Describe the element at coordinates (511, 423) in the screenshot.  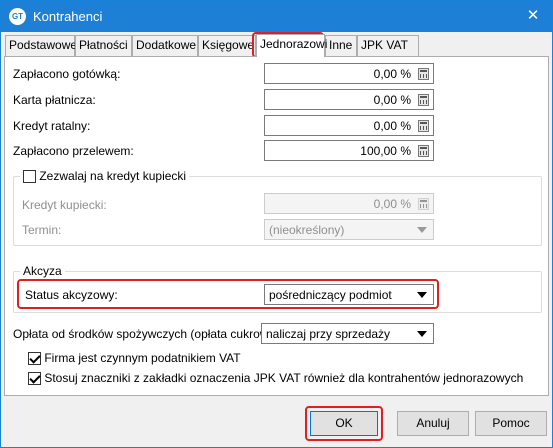
I see `help-button: Pomoc` at that location.